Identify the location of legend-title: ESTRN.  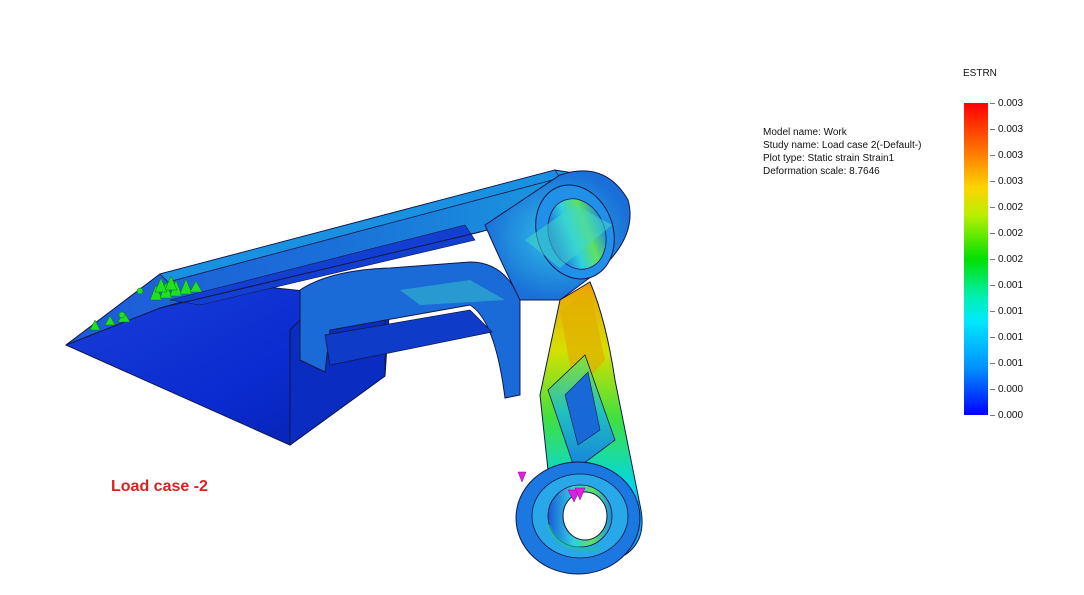
(980, 73).